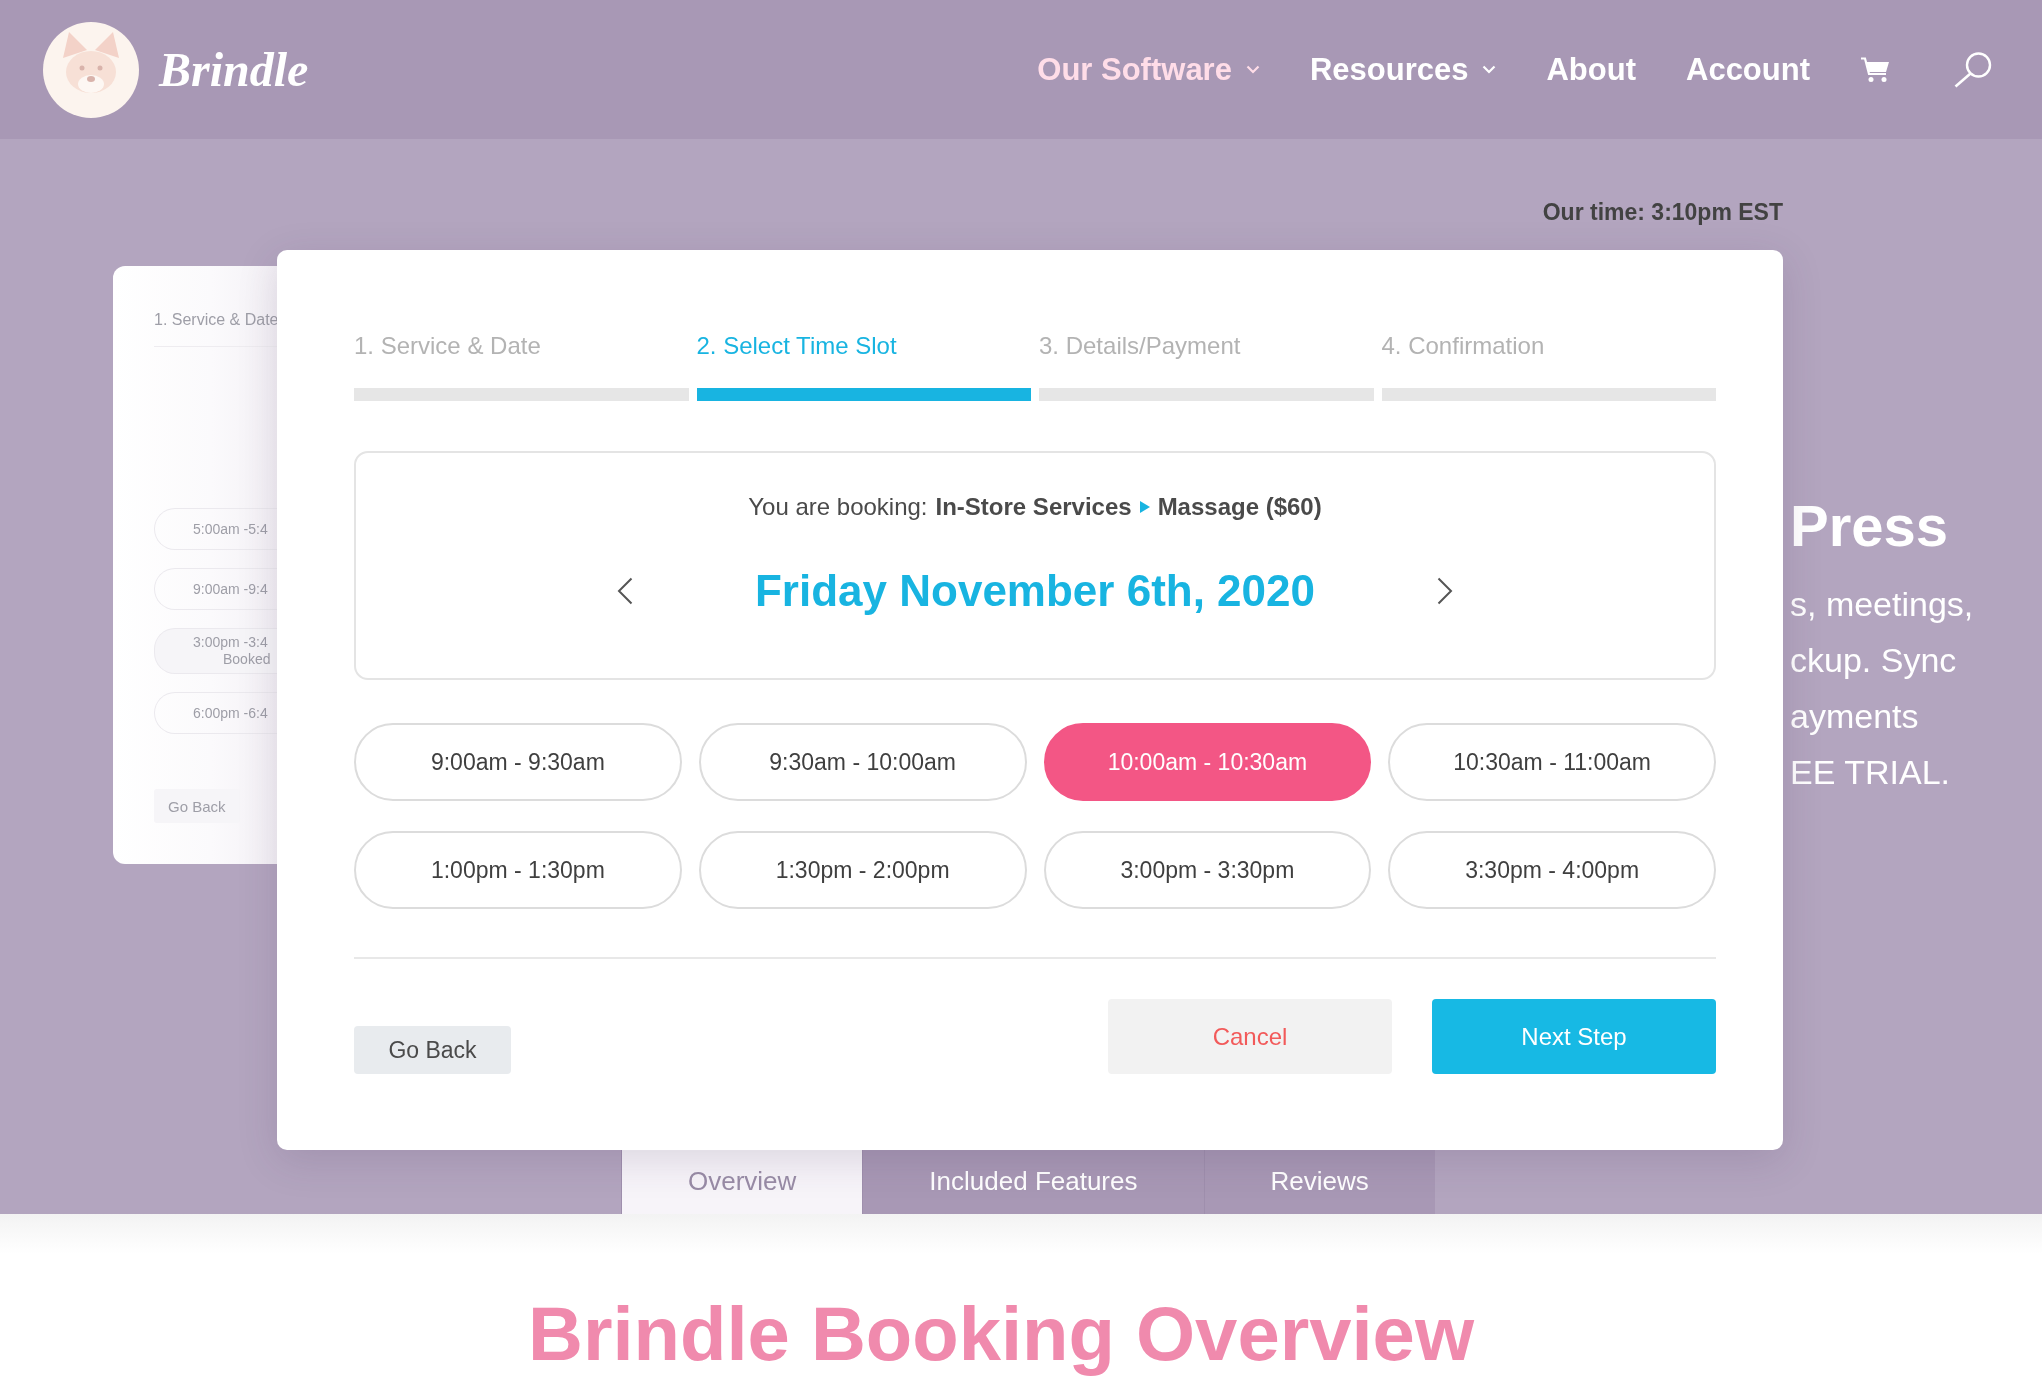 This screenshot has width=2042, height=1382. What do you see at coordinates (1403, 69) in the screenshot?
I see `nav-link: Resources` at bounding box center [1403, 69].